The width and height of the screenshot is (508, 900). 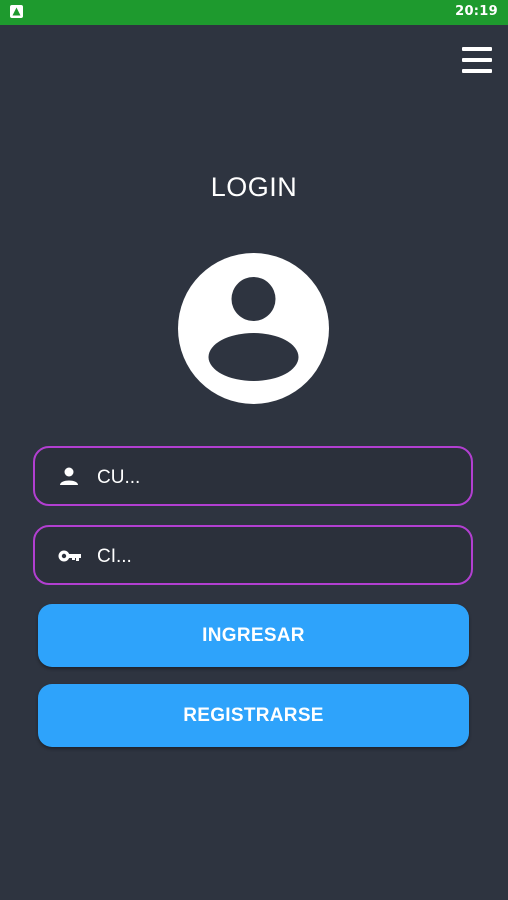 I want to click on key-icon, so click(x=69, y=556).